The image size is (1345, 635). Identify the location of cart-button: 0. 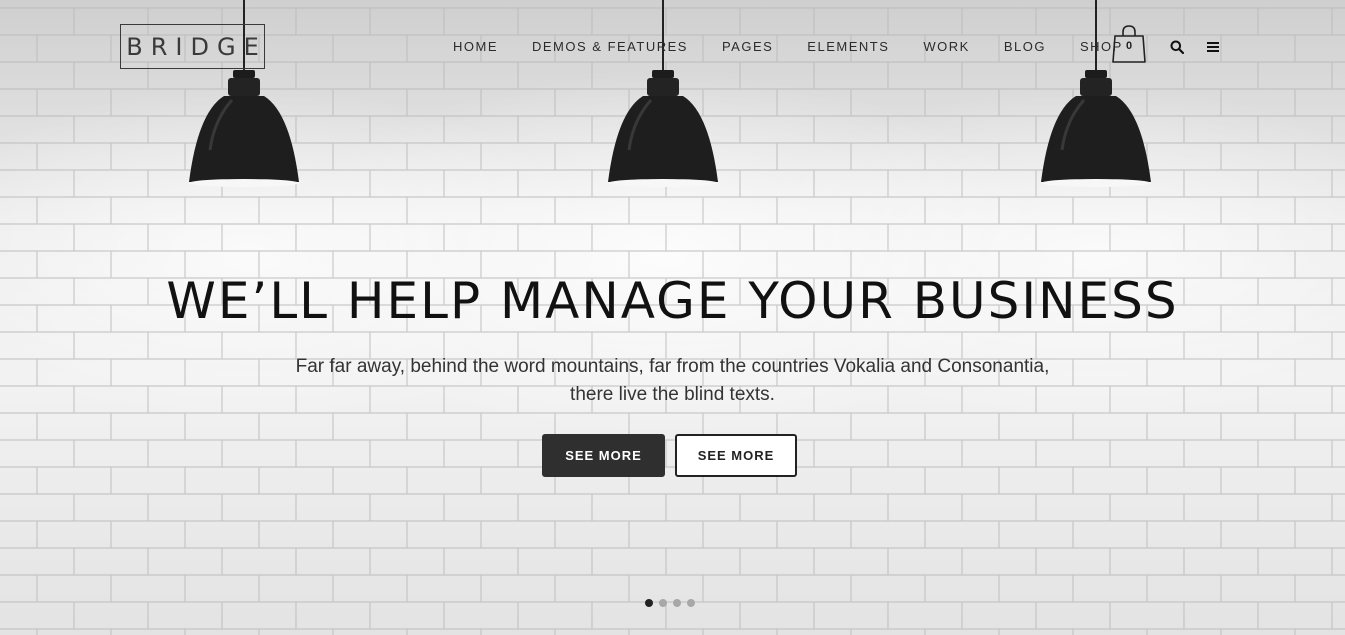
(1129, 44).